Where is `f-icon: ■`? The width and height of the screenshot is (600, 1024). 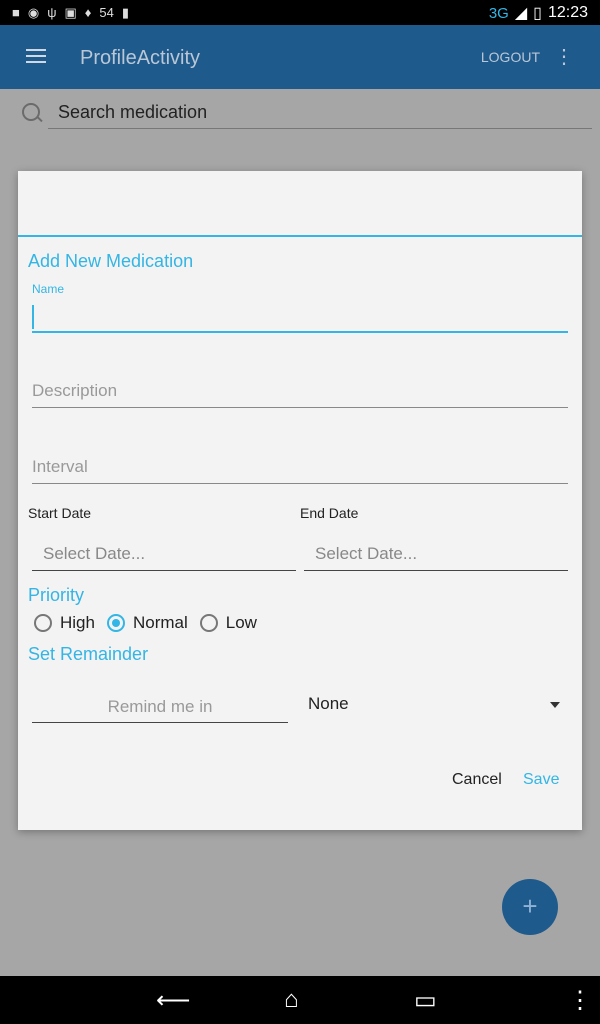 f-icon: ■ is located at coordinates (16, 12).